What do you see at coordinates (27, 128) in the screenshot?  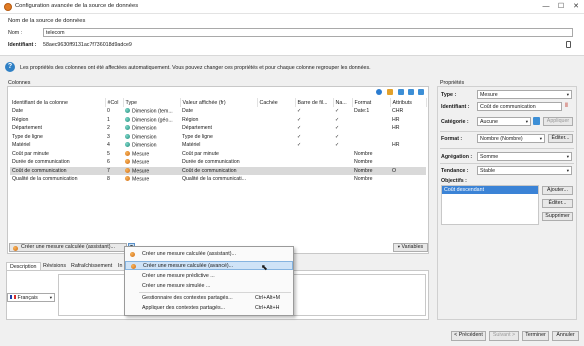 I see `table-cell-id: Département` at bounding box center [27, 128].